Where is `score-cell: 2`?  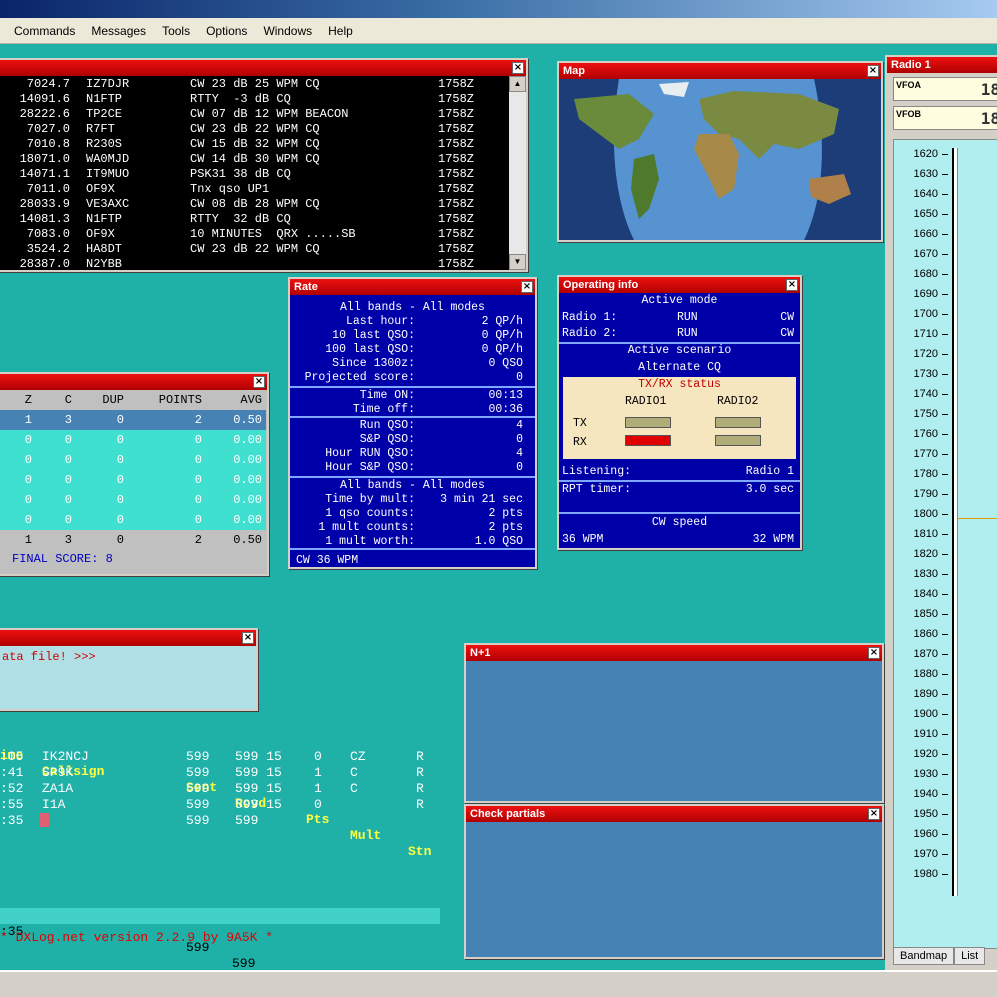
score-cell: 2 is located at coordinates (198, 420).